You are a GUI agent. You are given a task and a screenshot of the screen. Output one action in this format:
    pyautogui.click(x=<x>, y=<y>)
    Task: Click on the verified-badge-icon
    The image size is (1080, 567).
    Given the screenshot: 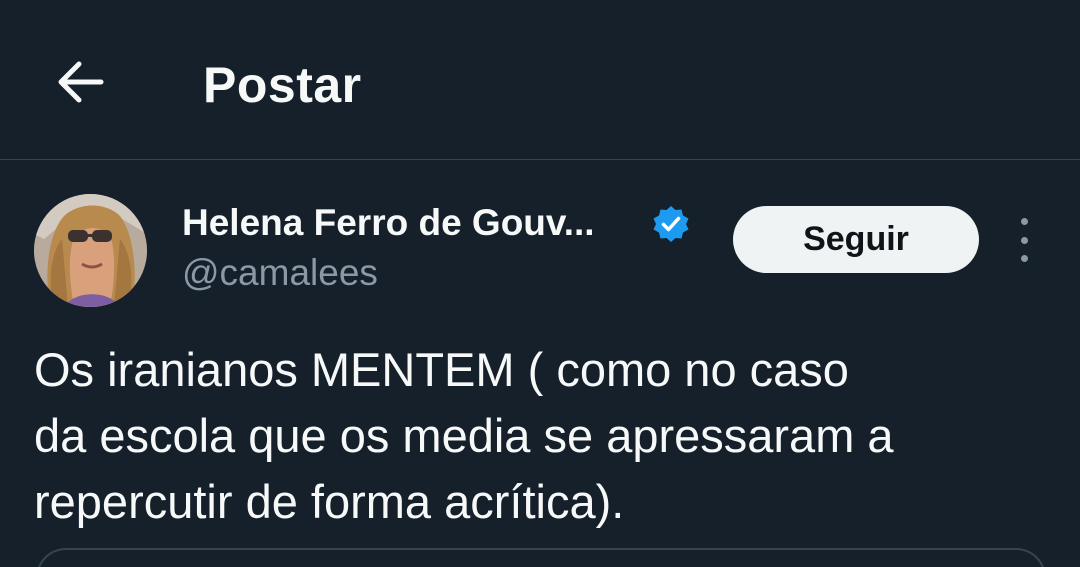 What is the action you would take?
    pyautogui.click(x=671, y=224)
    